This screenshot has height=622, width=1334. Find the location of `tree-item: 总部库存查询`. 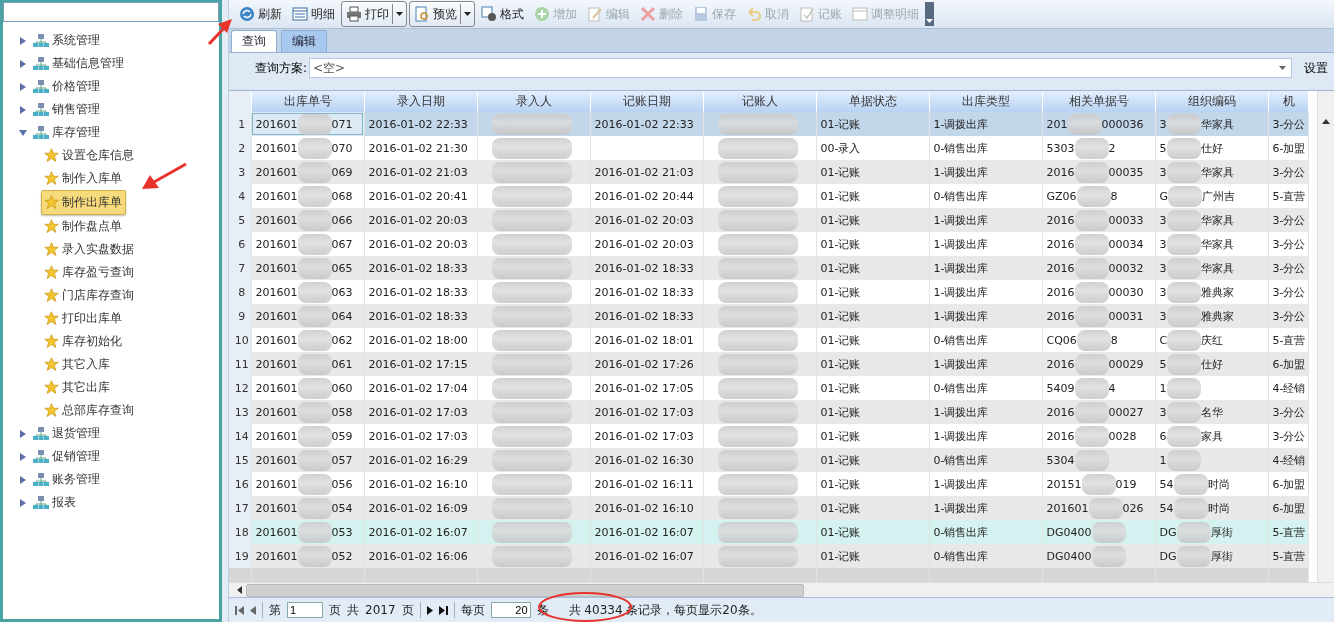

tree-item: 总部库存查询 is located at coordinates (68, 410).